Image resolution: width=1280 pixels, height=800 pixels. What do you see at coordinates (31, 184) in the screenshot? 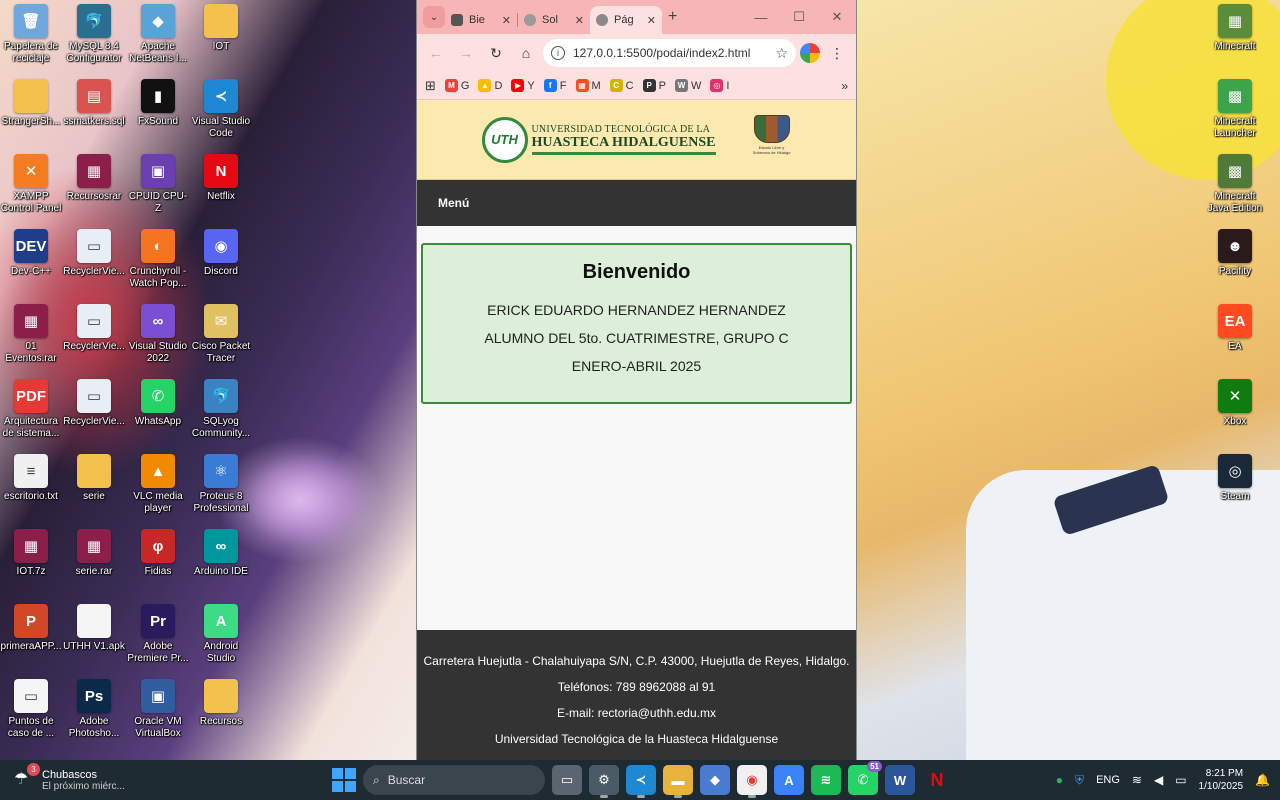
I see `desktop-shortcut: ✕ XAMPP Control Panel` at bounding box center [31, 184].